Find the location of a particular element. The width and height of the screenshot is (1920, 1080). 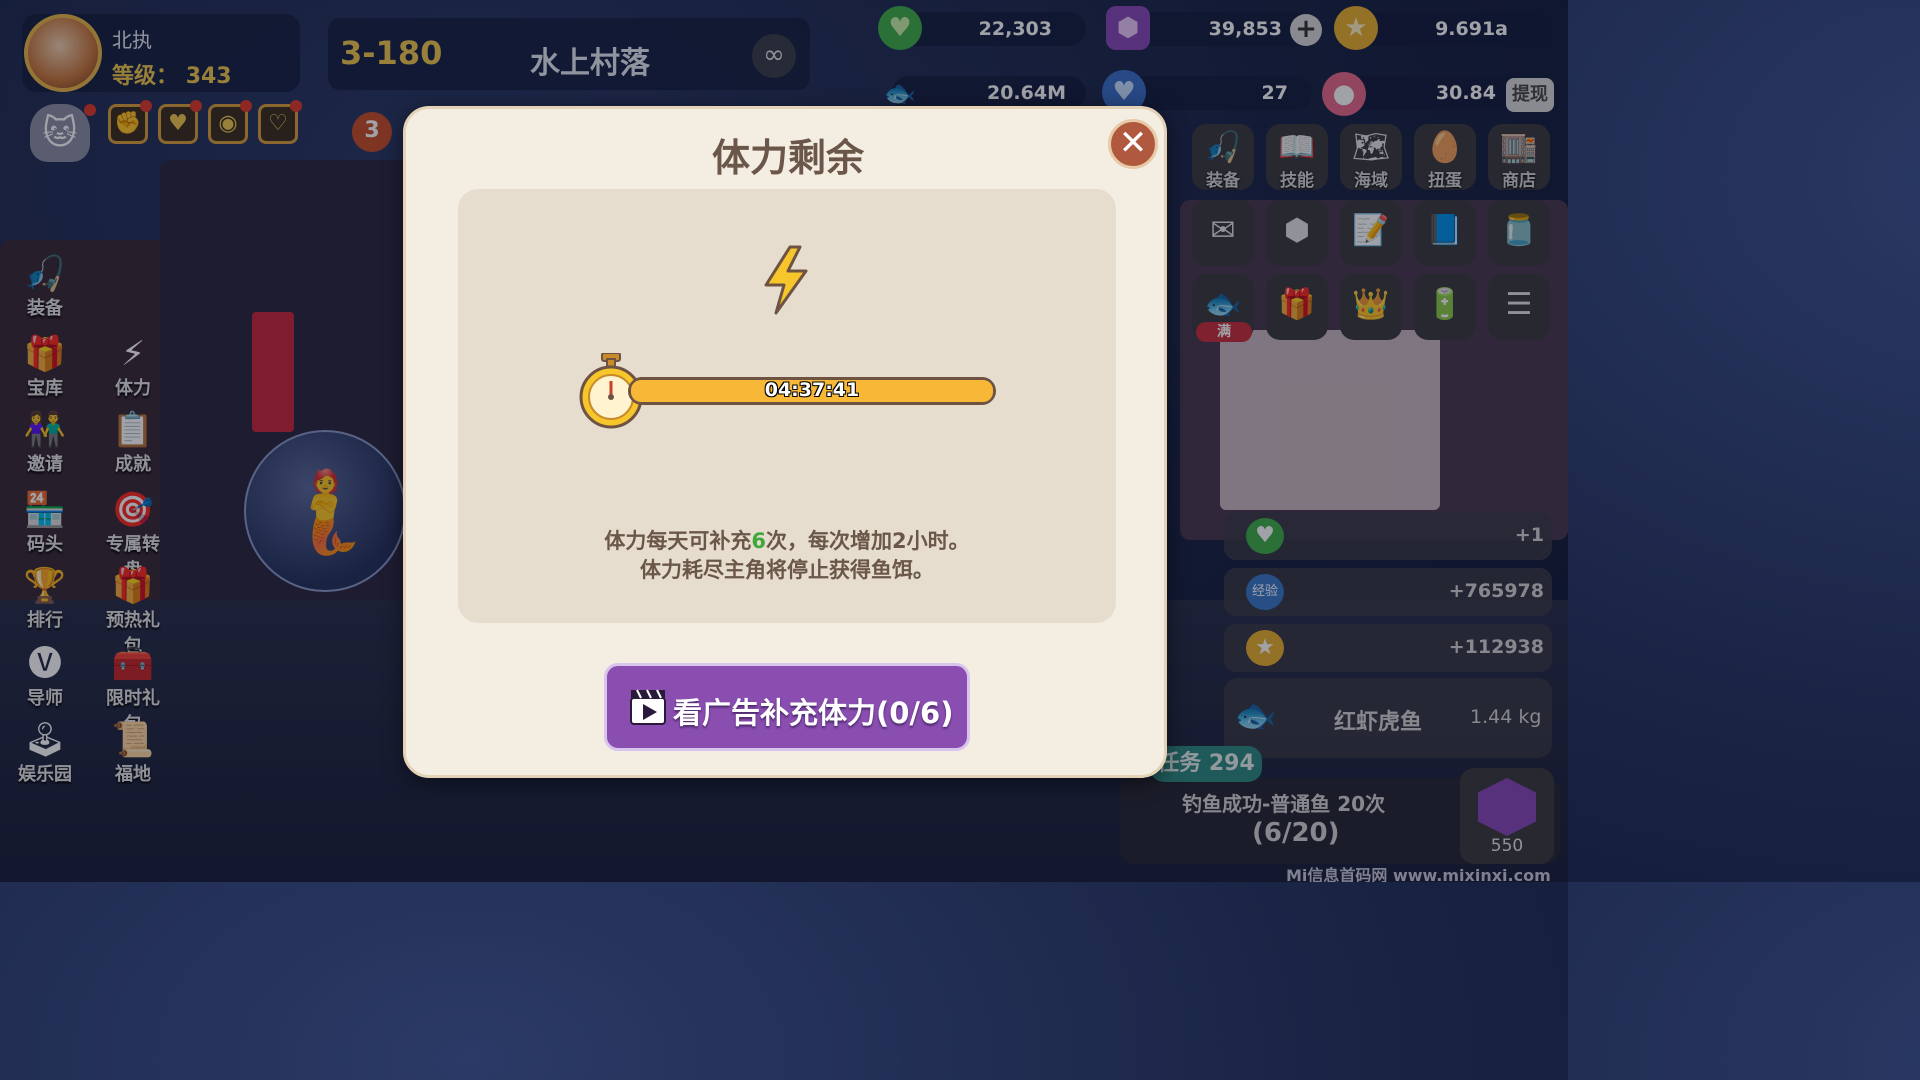

desc-text: 次，每次增加2小时。 is located at coordinates (868, 541).